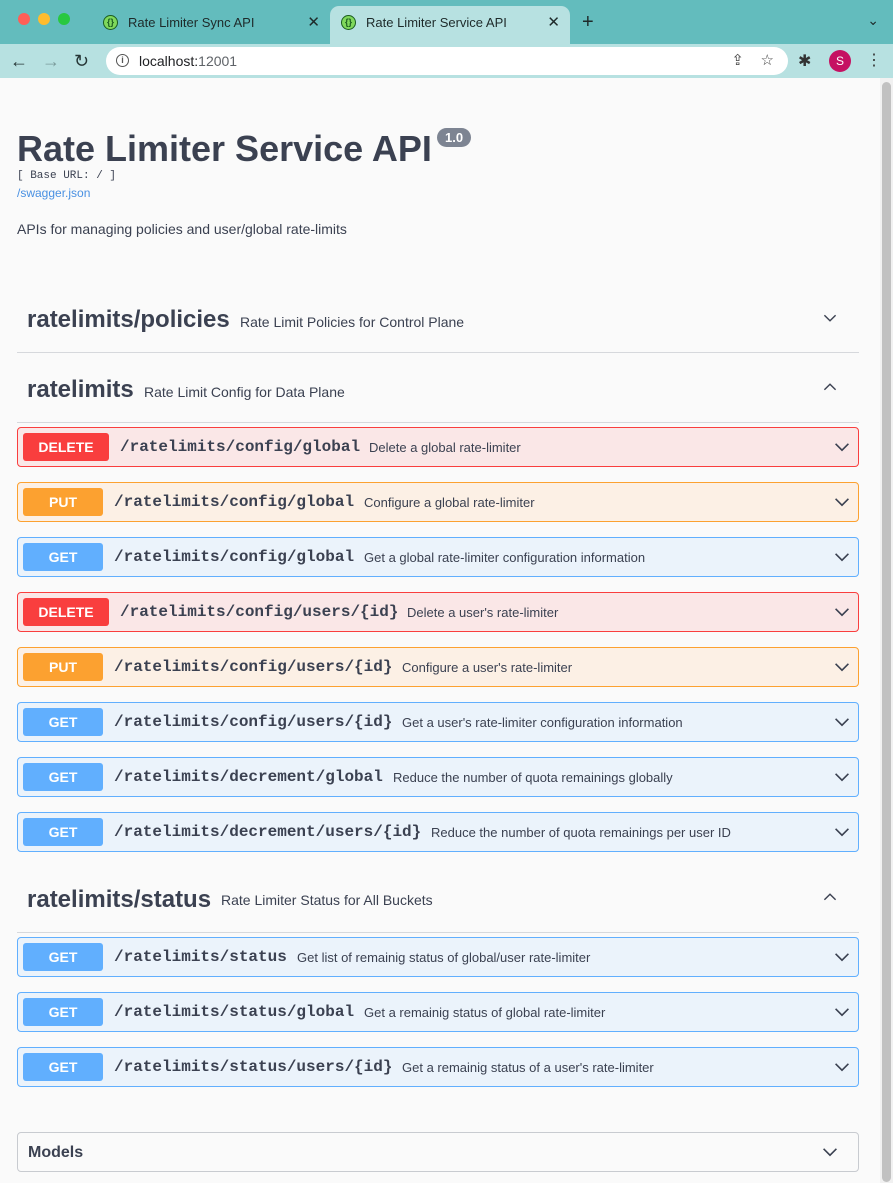 This screenshot has height=1183, width=893. I want to click on browser-tab-sync-api: {} Rate Limiter Sync API ✕, so click(211, 25).